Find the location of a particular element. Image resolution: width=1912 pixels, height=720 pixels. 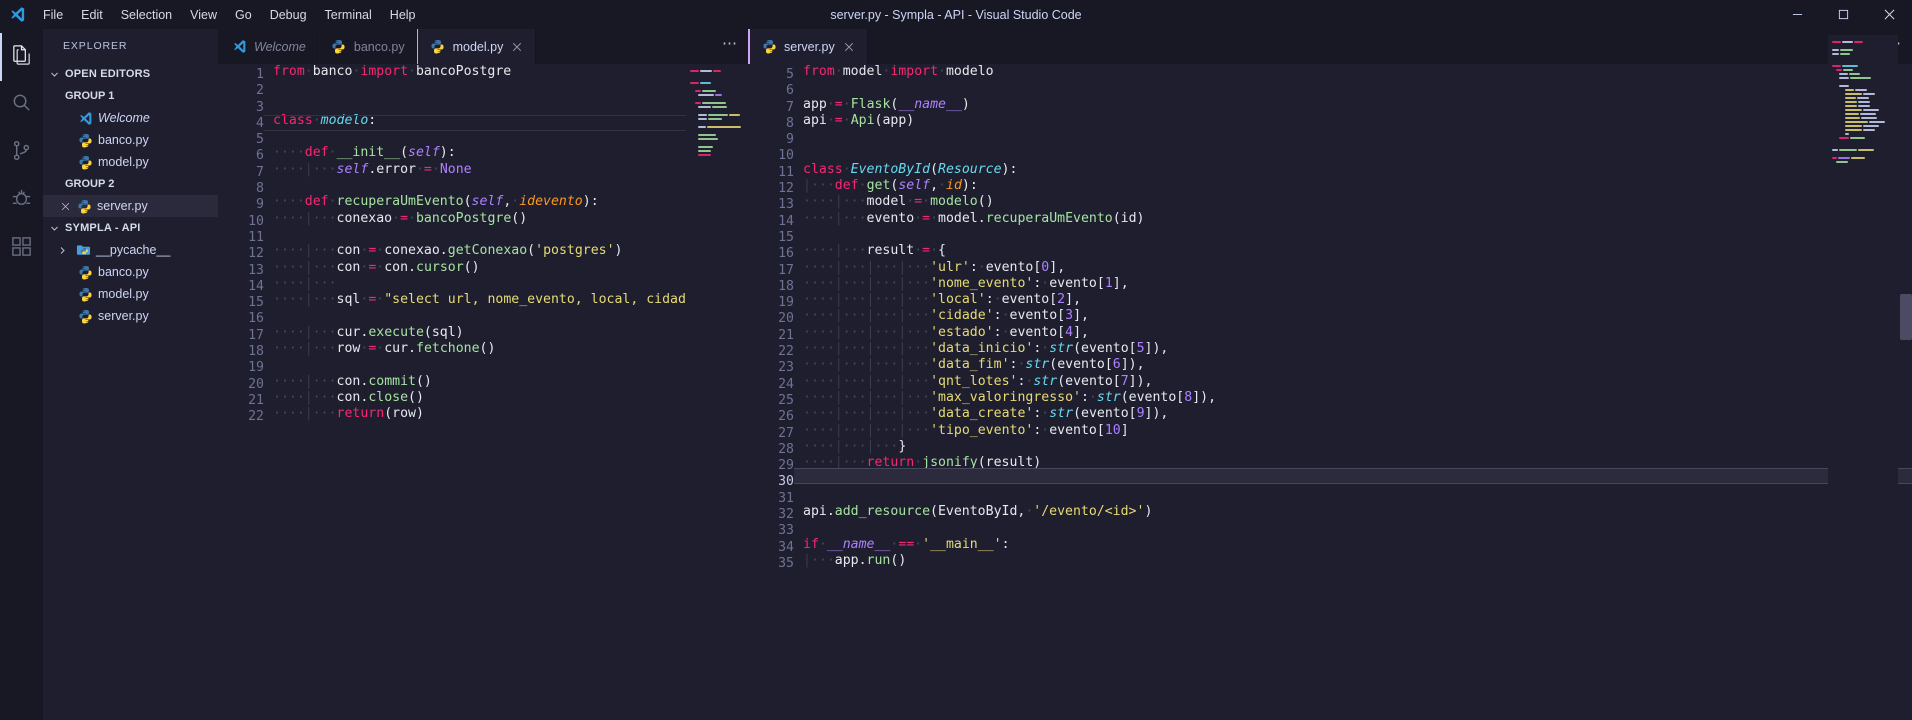

open-editor-banco-py: banco.py is located at coordinates (130, 140).